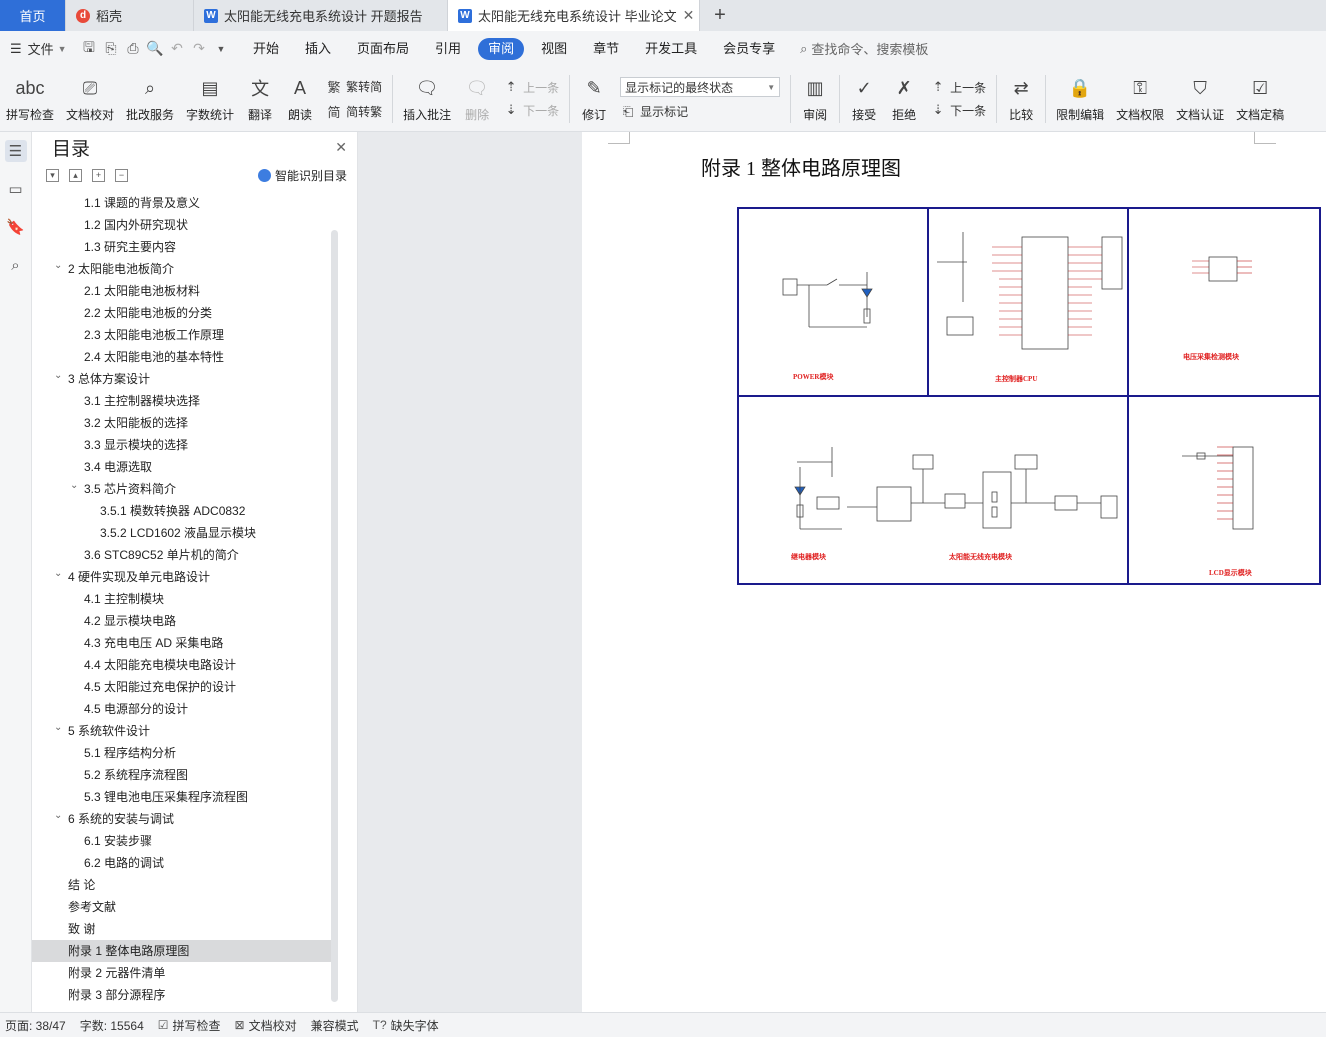  Describe the element at coordinates (1200, 99) in the screenshot. I see `doc-certify-button: ⛉ 文档认证` at that location.